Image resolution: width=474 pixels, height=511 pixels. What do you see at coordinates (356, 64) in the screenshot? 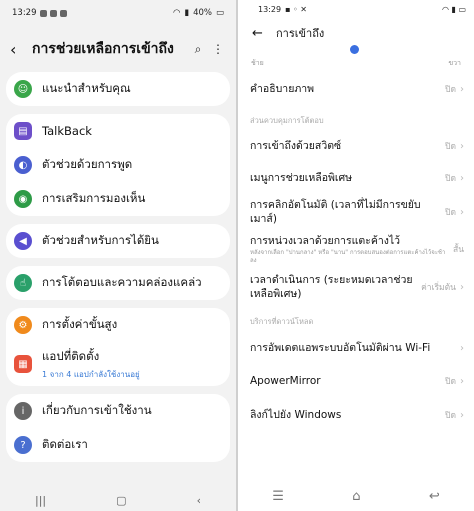
I see `slider-labels: ช้าย ขวา` at bounding box center [356, 64].